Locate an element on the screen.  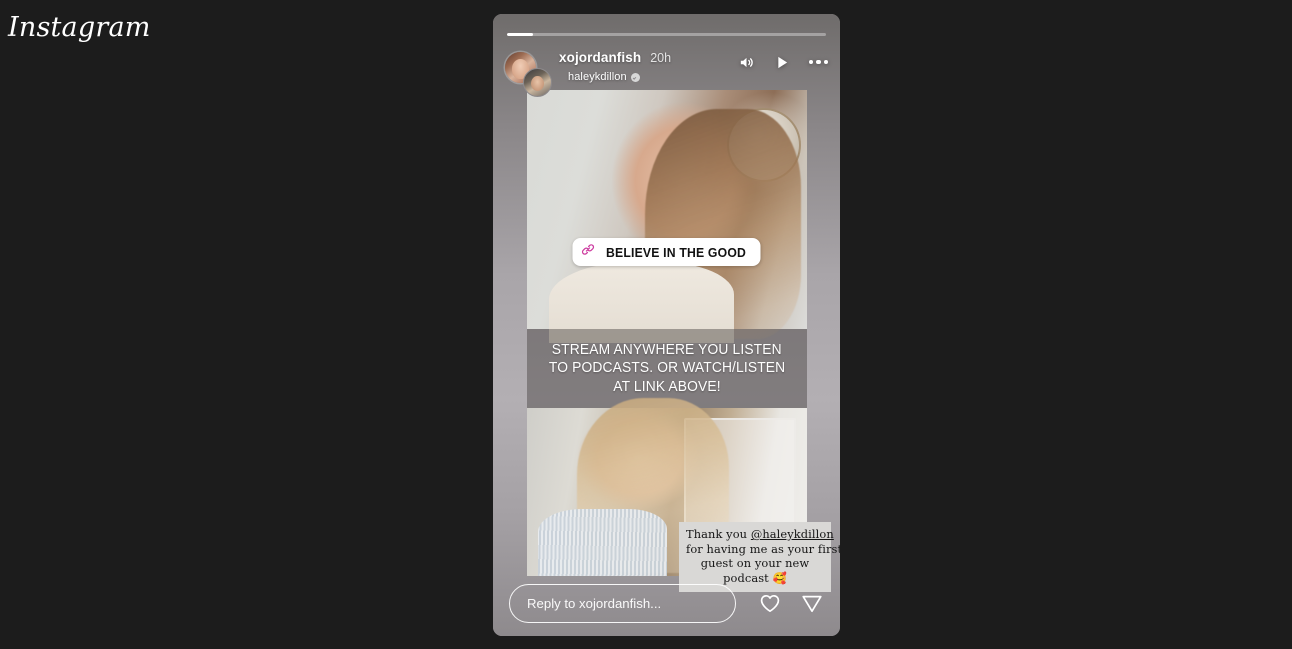
username-label: xojordanfish is located at coordinates (600, 57).